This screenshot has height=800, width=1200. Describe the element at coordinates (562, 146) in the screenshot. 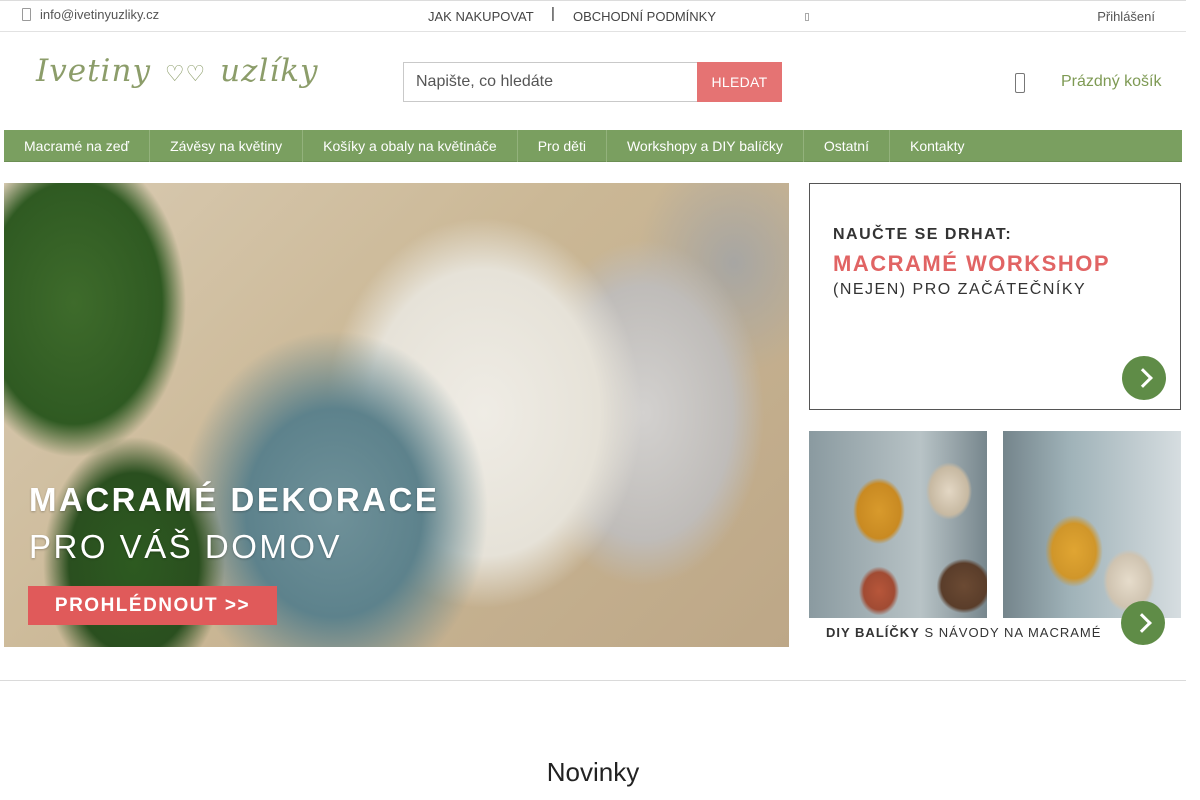

I see `nav-item-pro-deti: Pro děti` at that location.